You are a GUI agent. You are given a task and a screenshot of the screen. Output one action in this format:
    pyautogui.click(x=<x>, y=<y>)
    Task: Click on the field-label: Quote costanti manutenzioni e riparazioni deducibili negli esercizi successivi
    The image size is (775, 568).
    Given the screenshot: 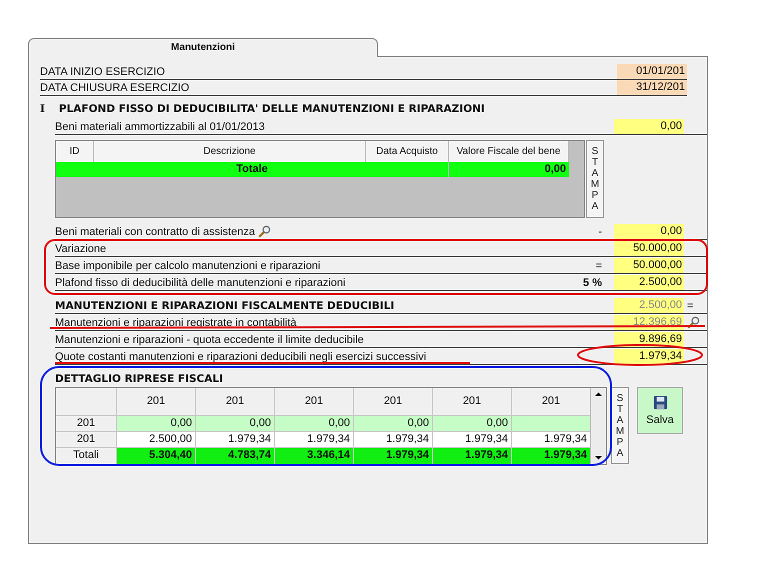 What is the action you would take?
    pyautogui.click(x=240, y=356)
    